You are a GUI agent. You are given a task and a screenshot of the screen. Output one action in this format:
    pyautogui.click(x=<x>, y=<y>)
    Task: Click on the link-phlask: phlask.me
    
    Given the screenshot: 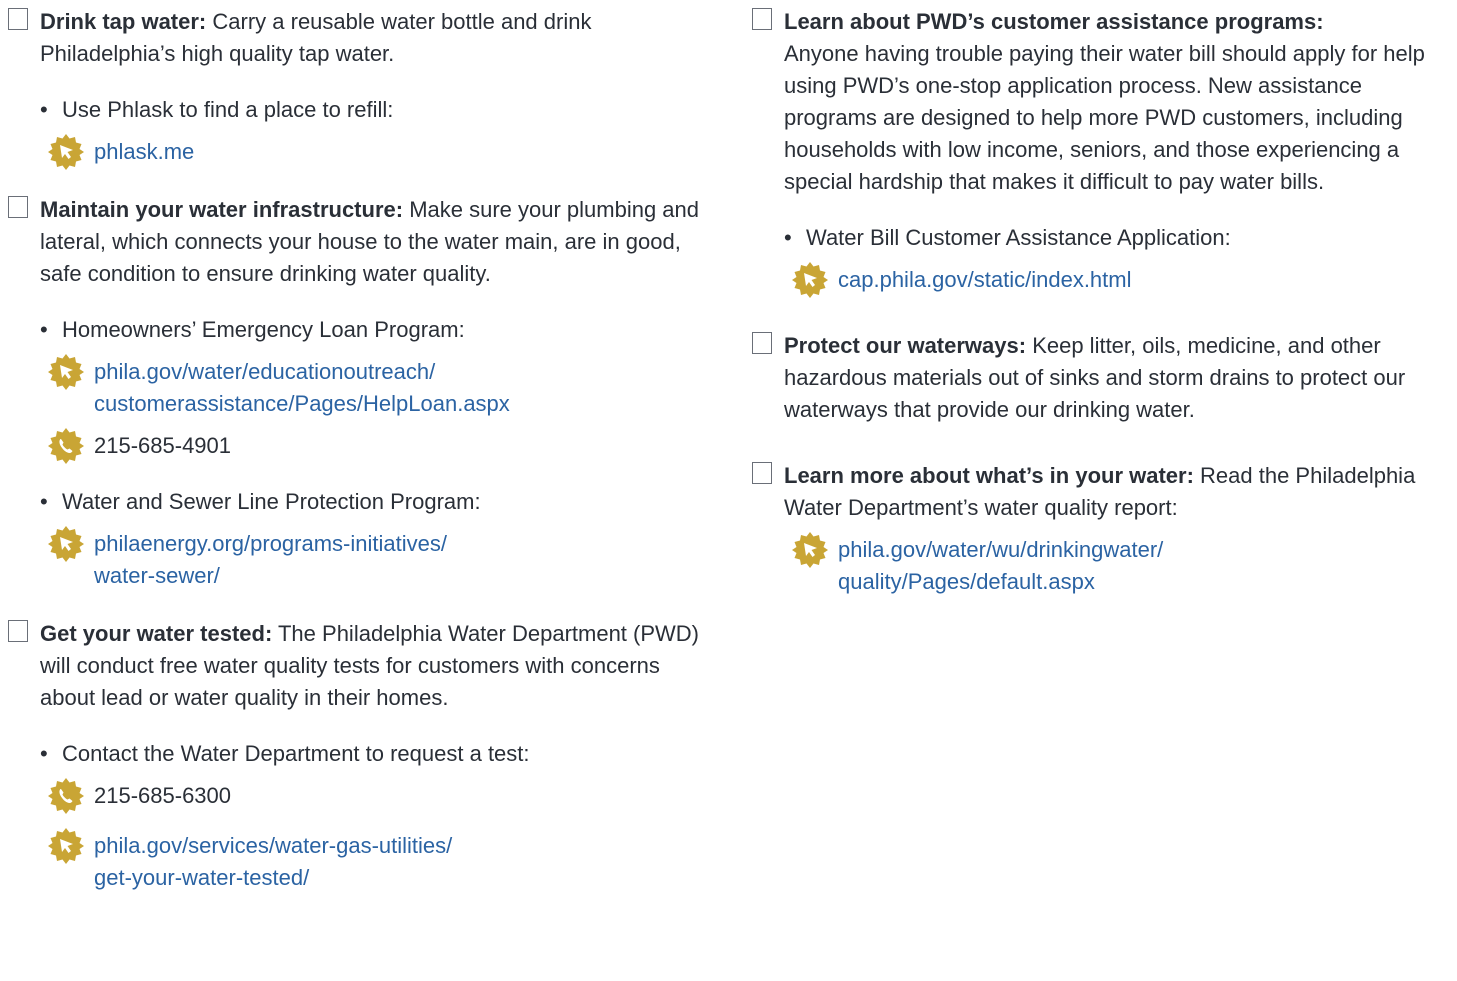 What is the action you would take?
    pyautogui.click(x=144, y=151)
    